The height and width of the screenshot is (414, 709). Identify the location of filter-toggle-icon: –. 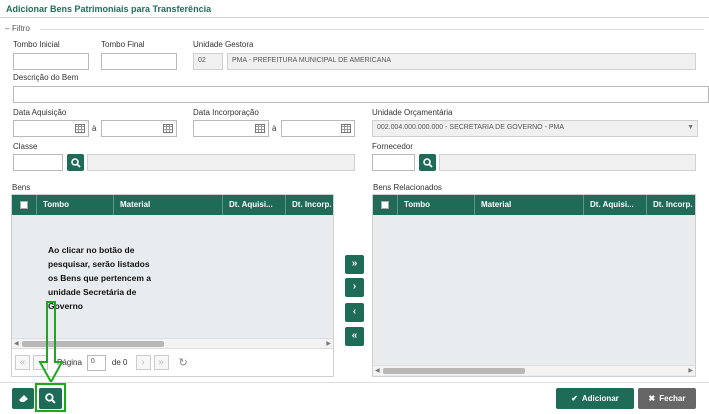
(7, 28).